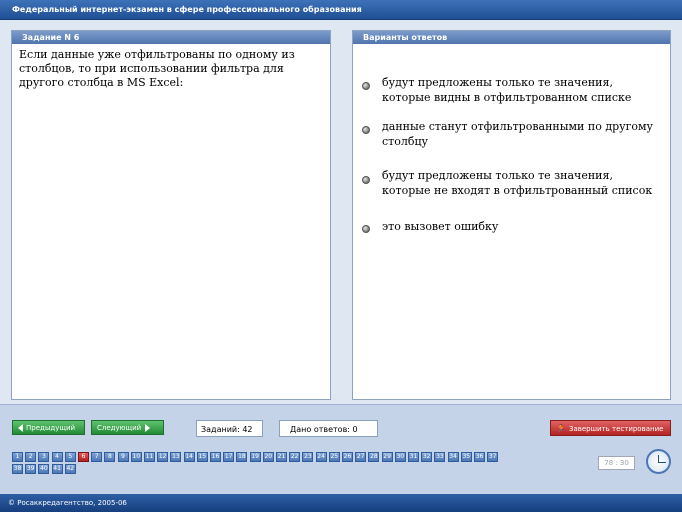  What do you see at coordinates (70, 457) in the screenshot?
I see `question-number-button: 5` at bounding box center [70, 457].